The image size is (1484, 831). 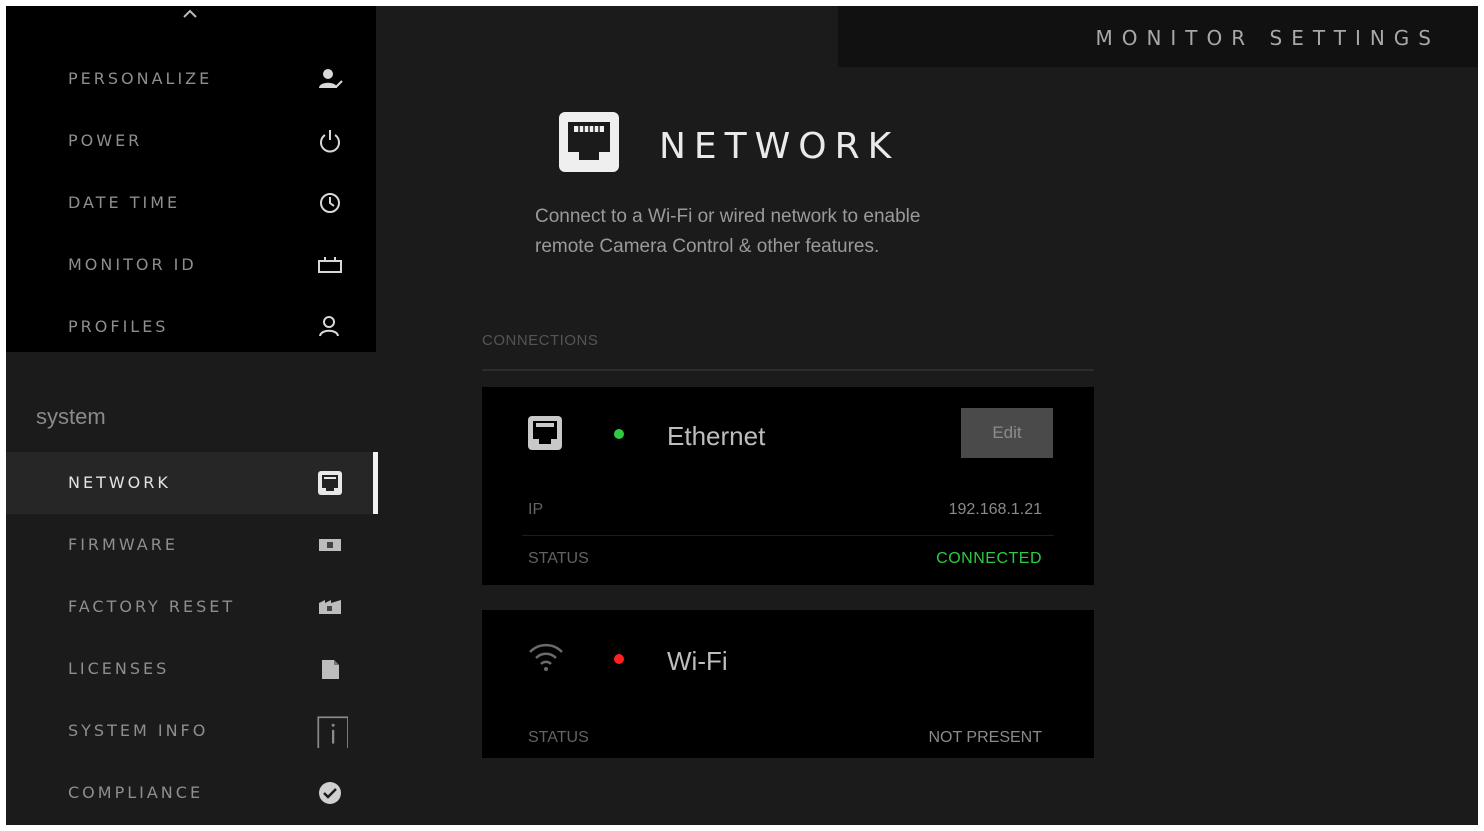 What do you see at coordinates (779, 146) in the screenshot?
I see `page-title: NETWORK` at bounding box center [779, 146].